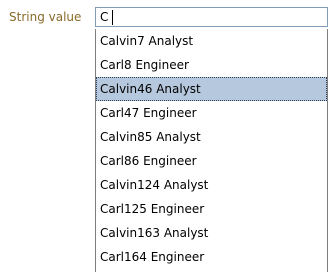 The height and width of the screenshot is (272, 330). Describe the element at coordinates (211, 257) in the screenshot. I see `dropdown-option: Carl164 Engineer` at that location.